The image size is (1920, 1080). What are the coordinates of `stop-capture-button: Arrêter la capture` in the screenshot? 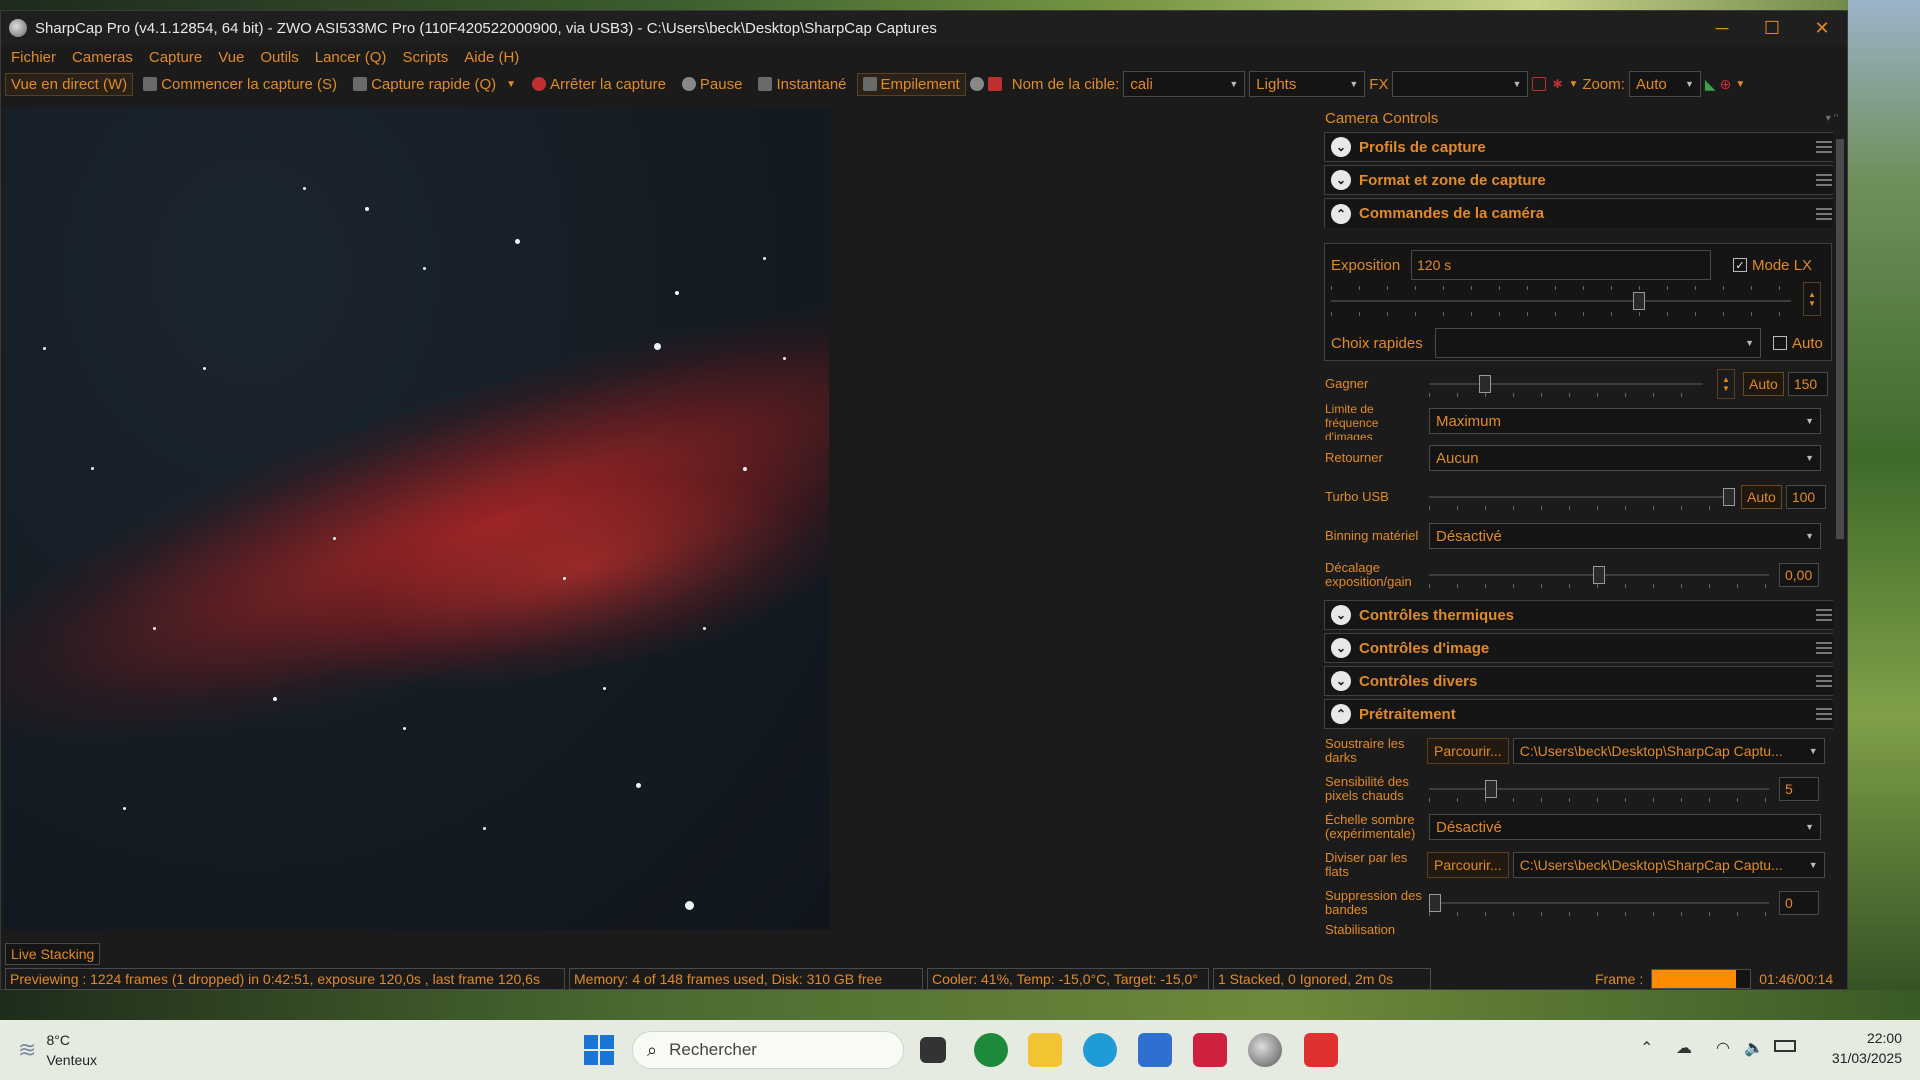 It's located at (599, 84).